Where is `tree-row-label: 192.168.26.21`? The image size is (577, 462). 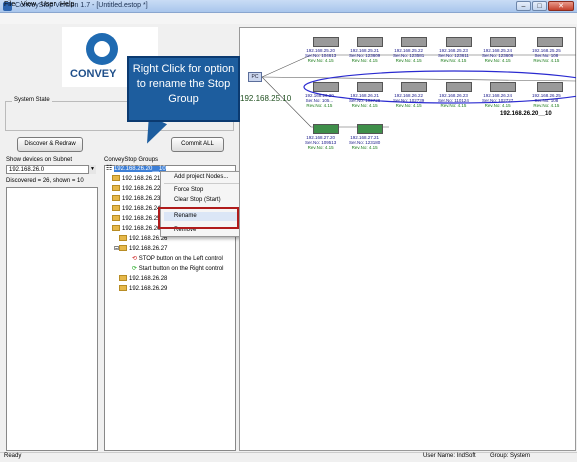
tree-row-label: 192.168.26.21 is located at coordinates (141, 179).